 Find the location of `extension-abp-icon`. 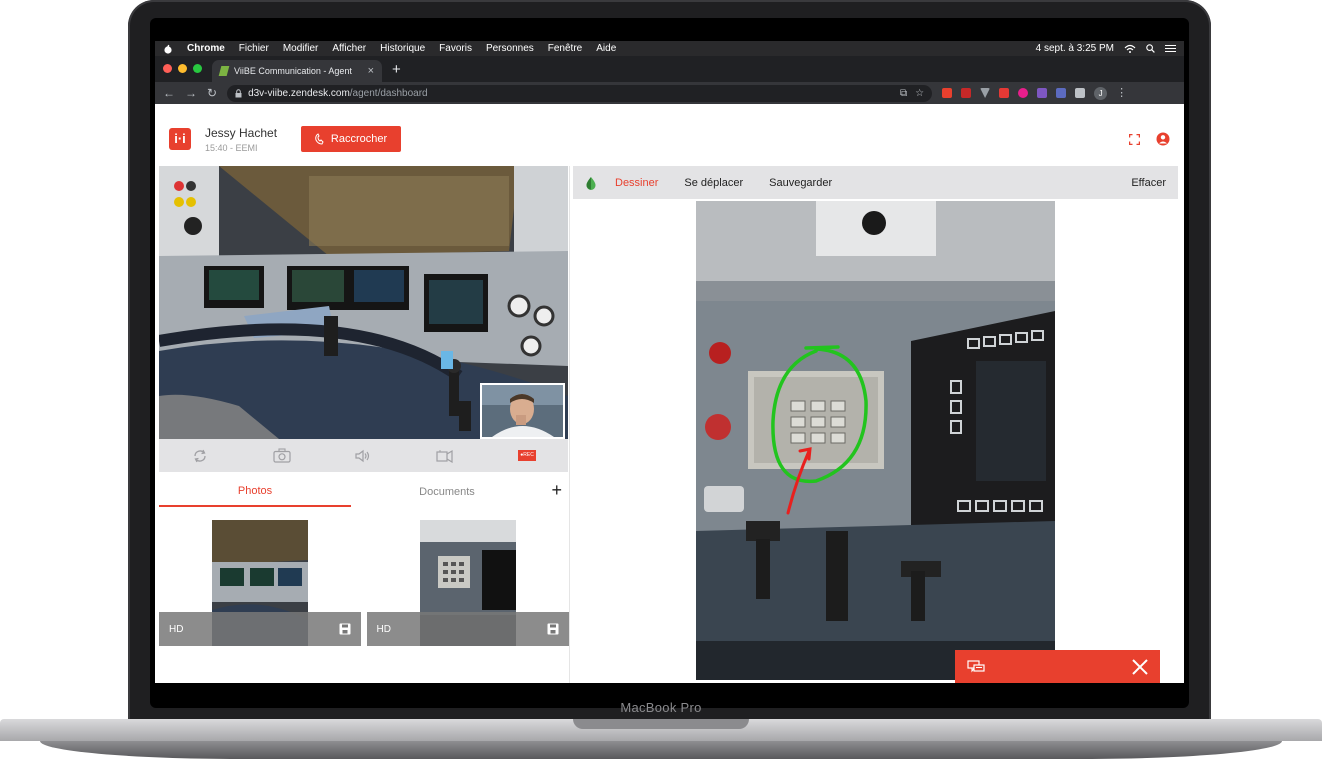

extension-abp-icon is located at coordinates (966, 93).